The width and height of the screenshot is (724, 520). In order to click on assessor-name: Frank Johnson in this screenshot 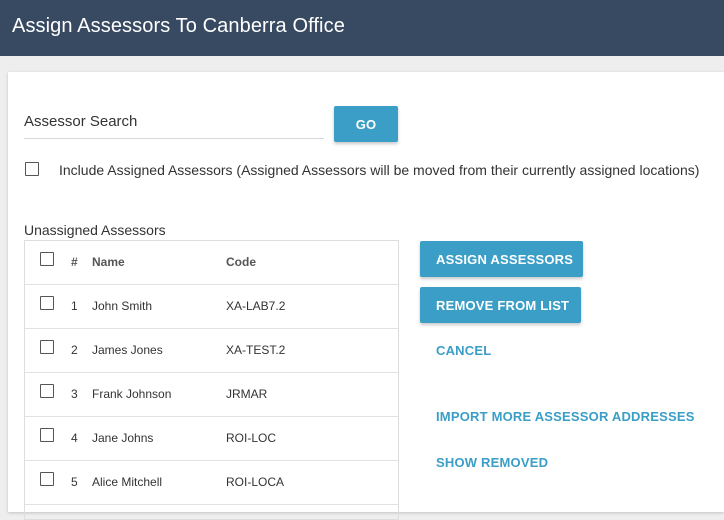, I will do `click(132, 394)`.